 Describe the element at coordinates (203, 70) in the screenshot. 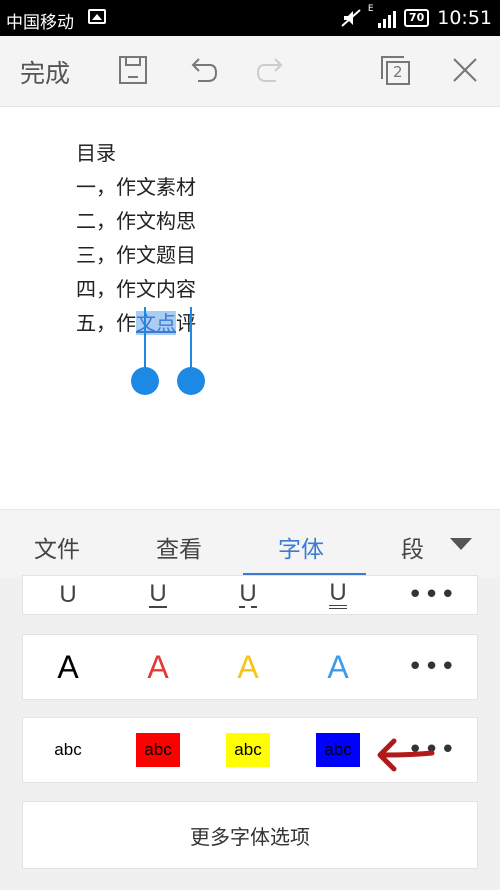

I see `undo-icon` at that location.